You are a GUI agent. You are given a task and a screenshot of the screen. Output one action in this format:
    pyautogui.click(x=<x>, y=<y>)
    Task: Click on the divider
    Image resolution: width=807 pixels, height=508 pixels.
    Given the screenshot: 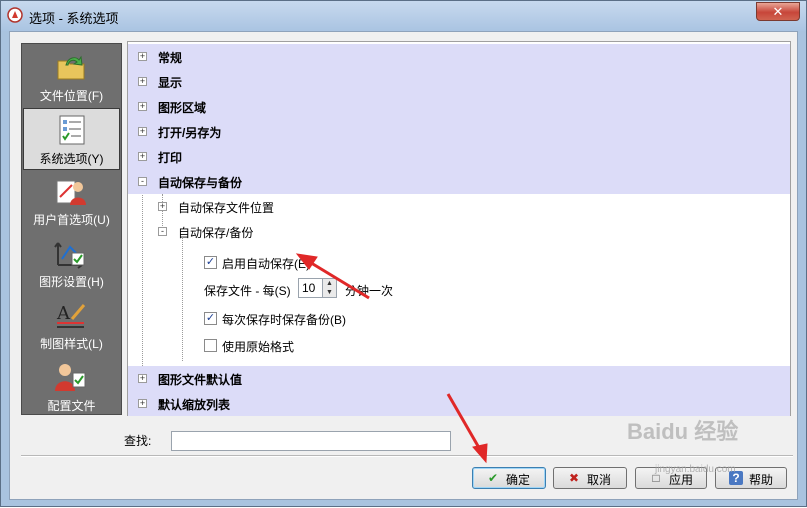 What is the action you would take?
    pyautogui.click(x=407, y=456)
    